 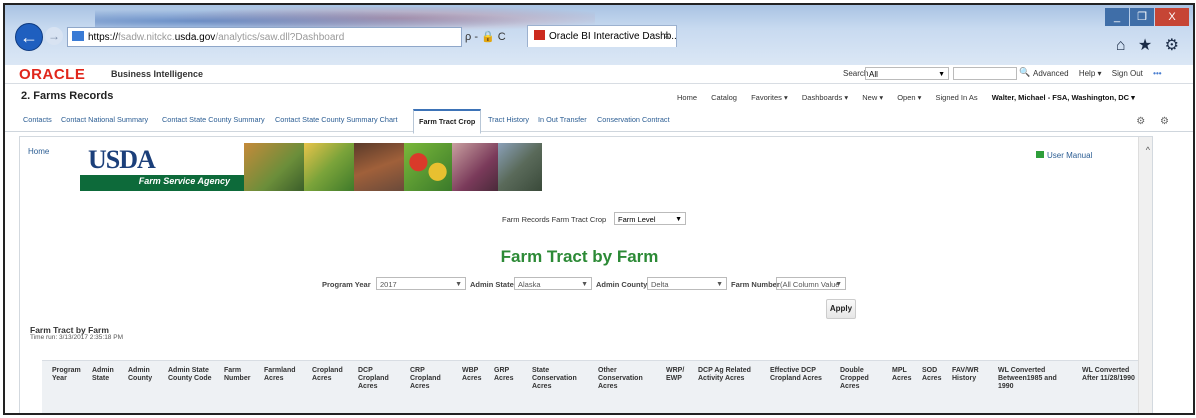 I want to click on page-title: 2. Farms Records, so click(x=67, y=96).